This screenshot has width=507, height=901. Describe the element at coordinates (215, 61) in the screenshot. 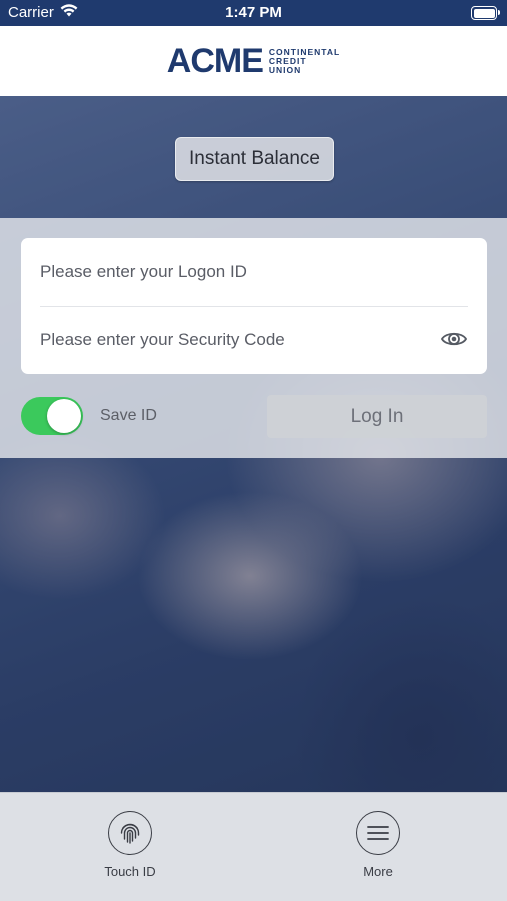

I see `logo-wordmark: ACME` at that location.